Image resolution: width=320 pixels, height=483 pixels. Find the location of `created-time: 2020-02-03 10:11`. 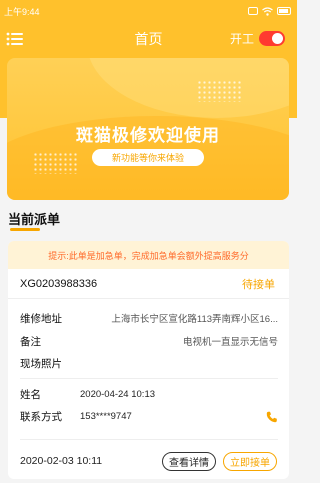

created-time: 2020-02-03 10:11 is located at coordinates (61, 461).